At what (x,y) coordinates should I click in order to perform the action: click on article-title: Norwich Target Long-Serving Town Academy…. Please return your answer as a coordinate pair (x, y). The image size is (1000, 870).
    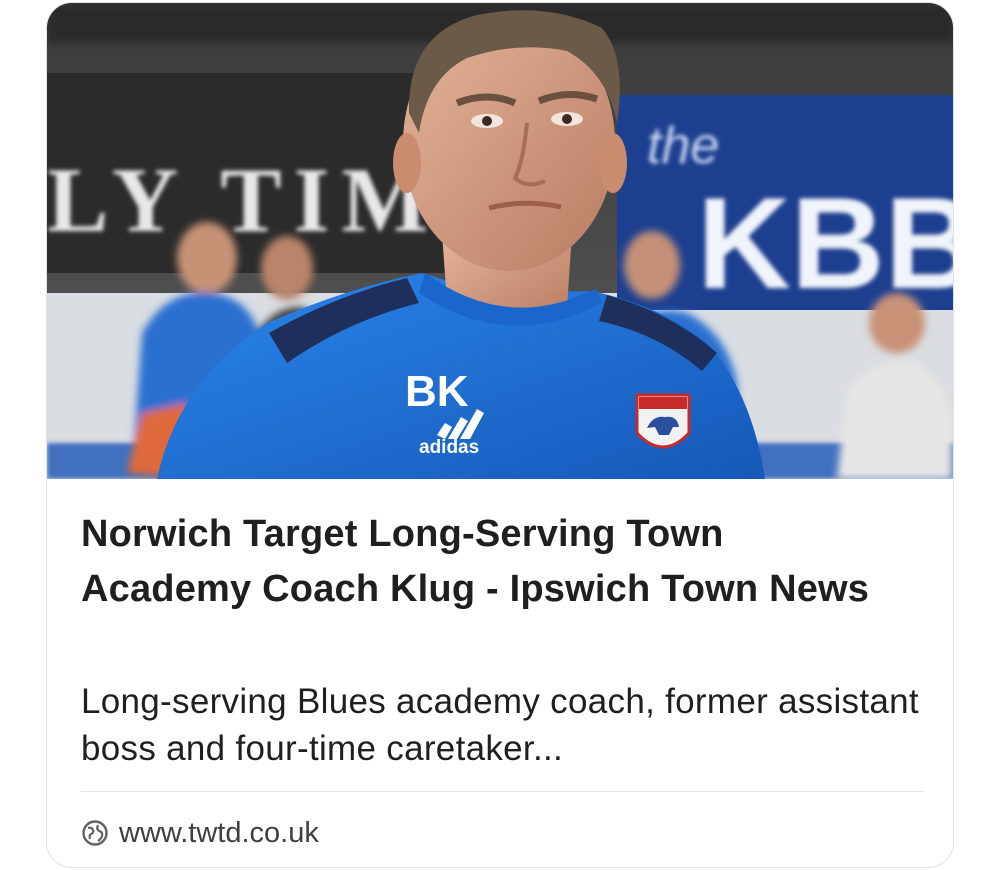
    Looking at the image, I should click on (491, 562).